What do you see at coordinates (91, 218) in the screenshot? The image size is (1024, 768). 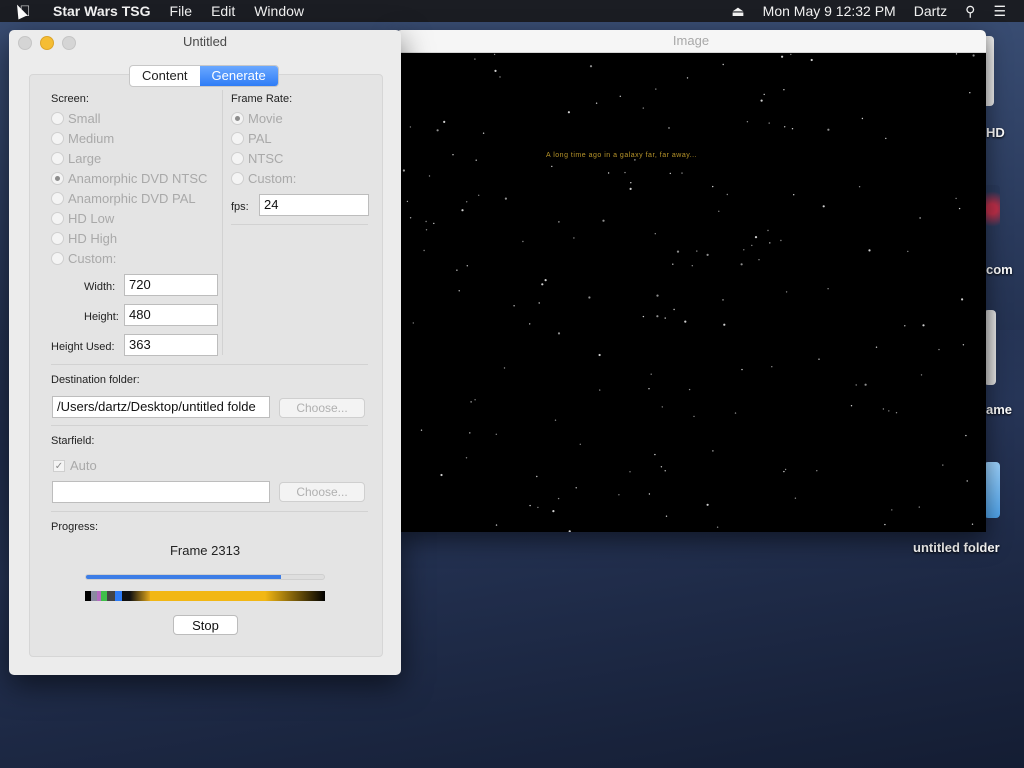 I see `radio-label: HD Low` at bounding box center [91, 218].